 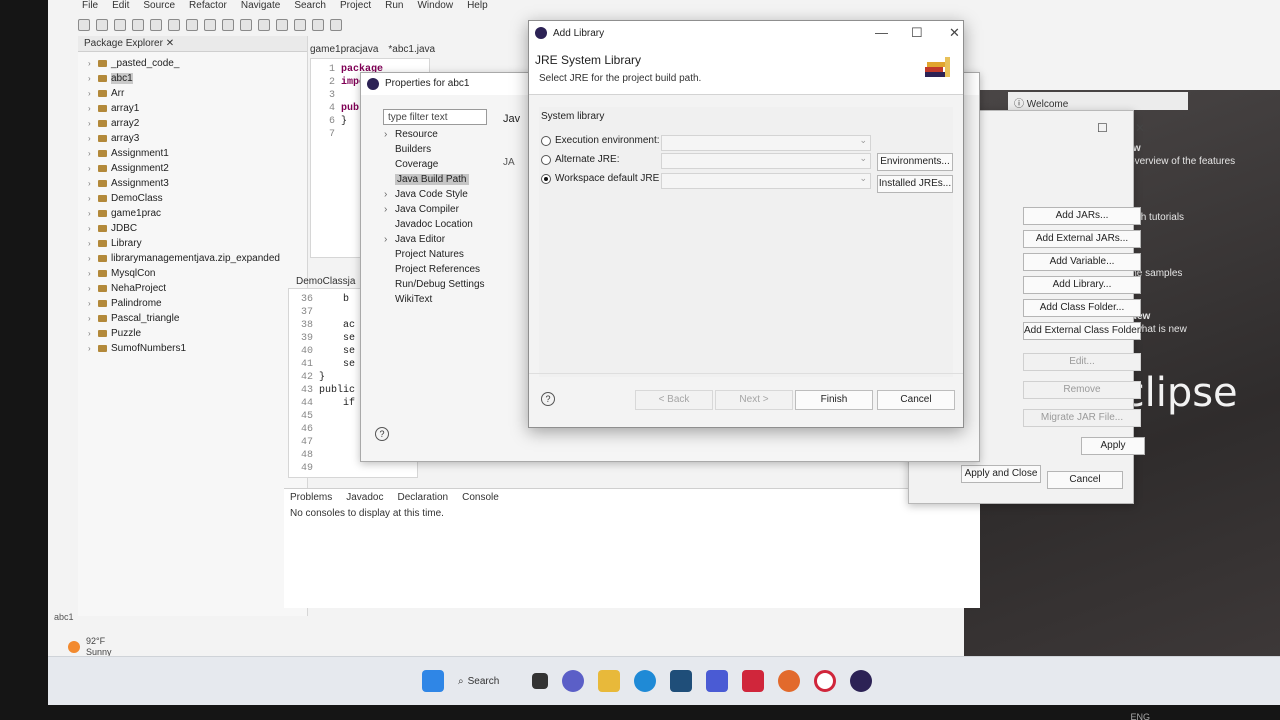 What do you see at coordinates (382, 434) in the screenshot?
I see `help-icon: ?` at bounding box center [382, 434].